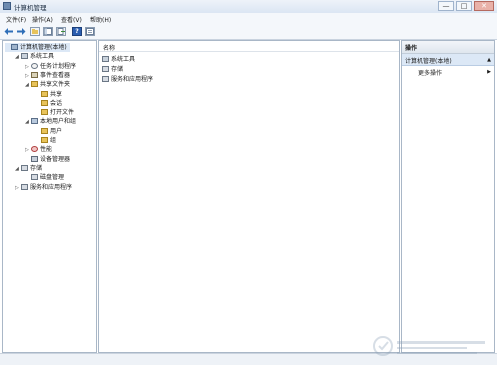 Image resolution: width=497 pixels, height=365 pixels. I want to click on close-button: ✕, so click(484, 6).